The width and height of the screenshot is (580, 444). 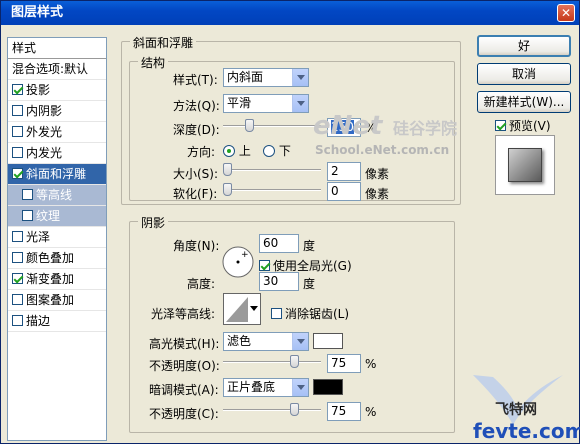 I want to click on styles-header: 样式, so click(x=57, y=48).